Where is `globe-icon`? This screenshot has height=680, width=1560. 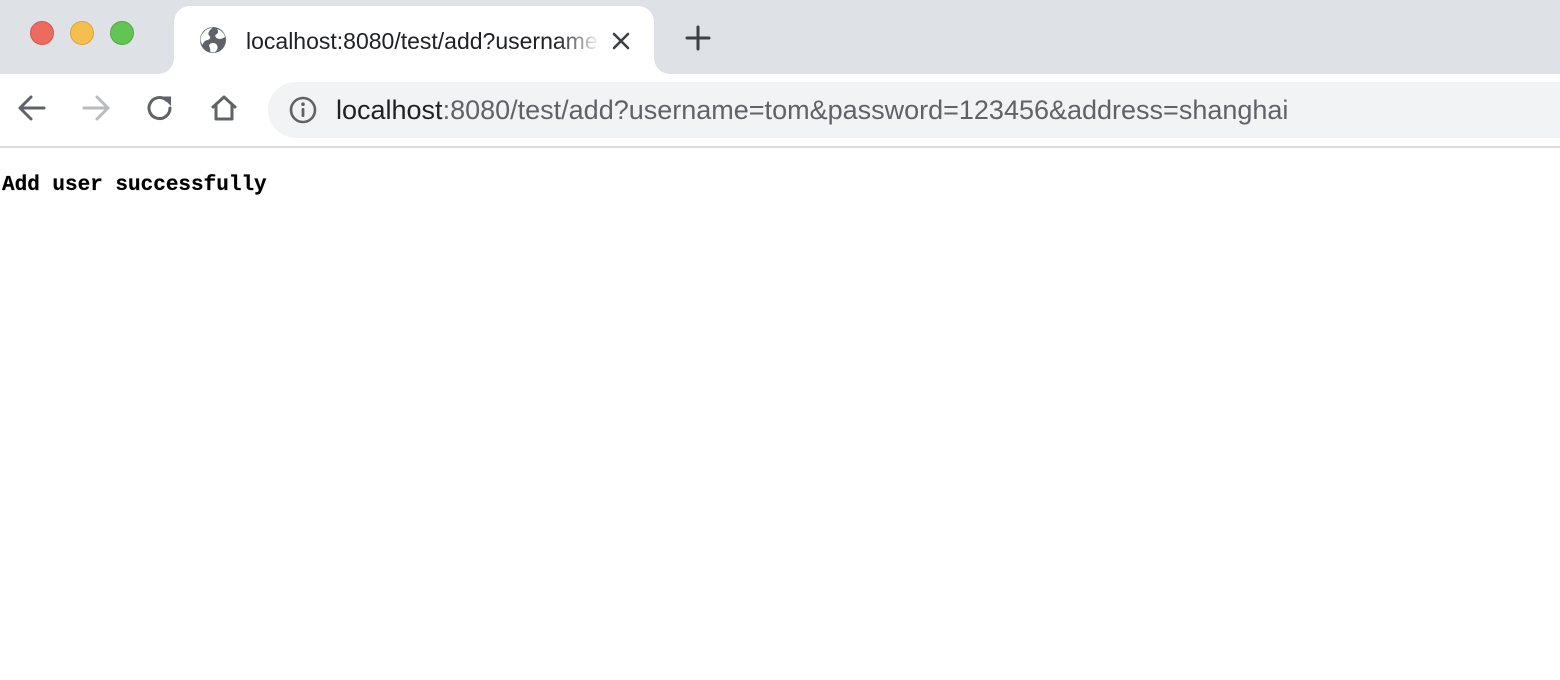
globe-icon is located at coordinates (213, 40).